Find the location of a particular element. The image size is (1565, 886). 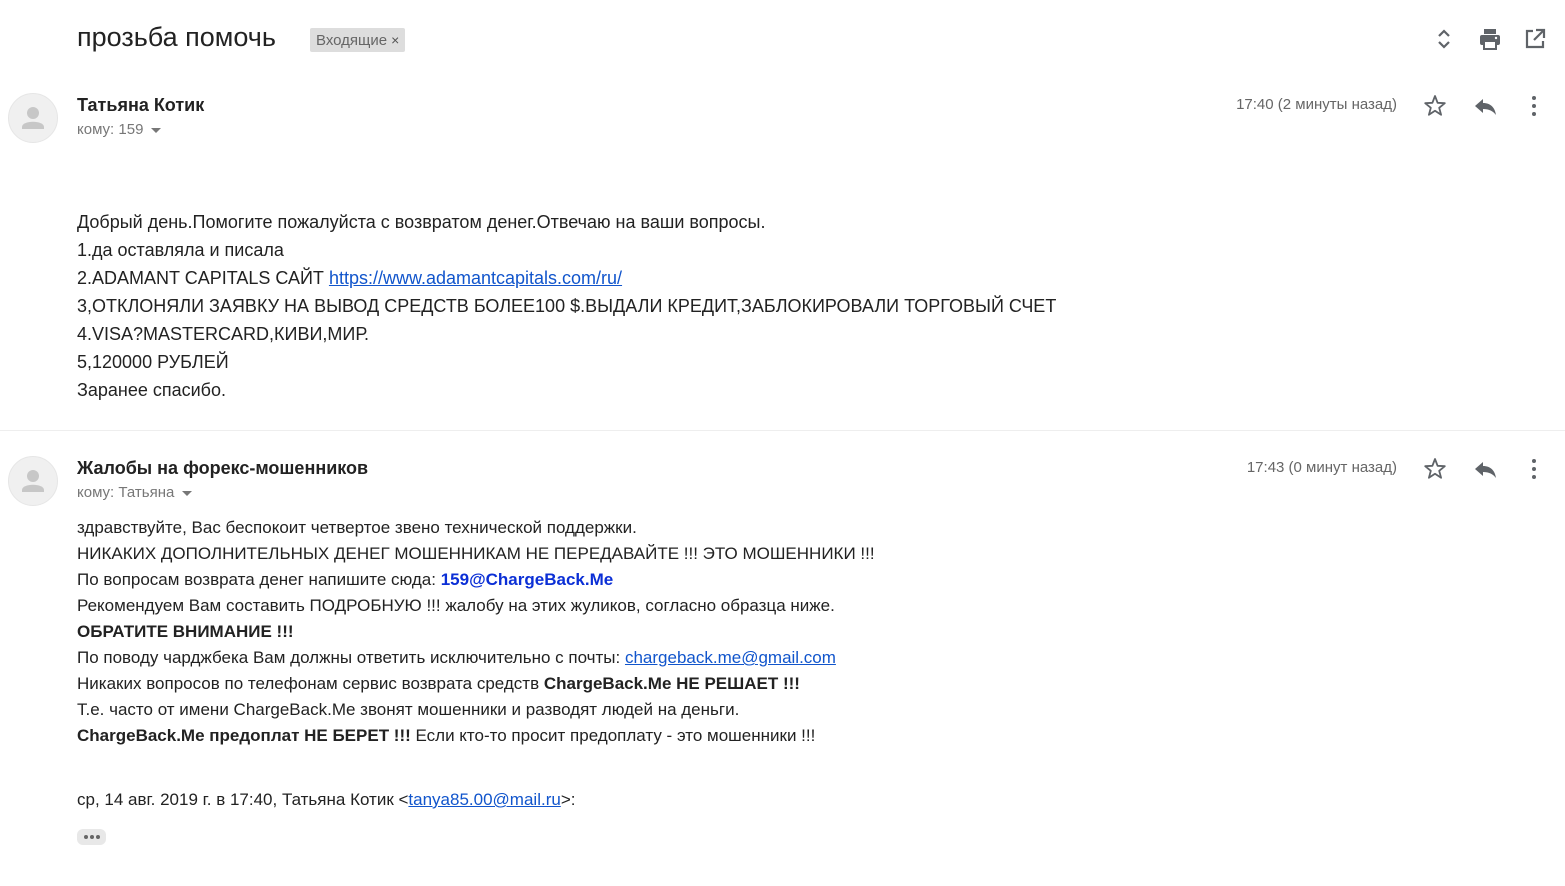

thread-header: прозьба помочь Входящие × is located at coordinates (782, 42).